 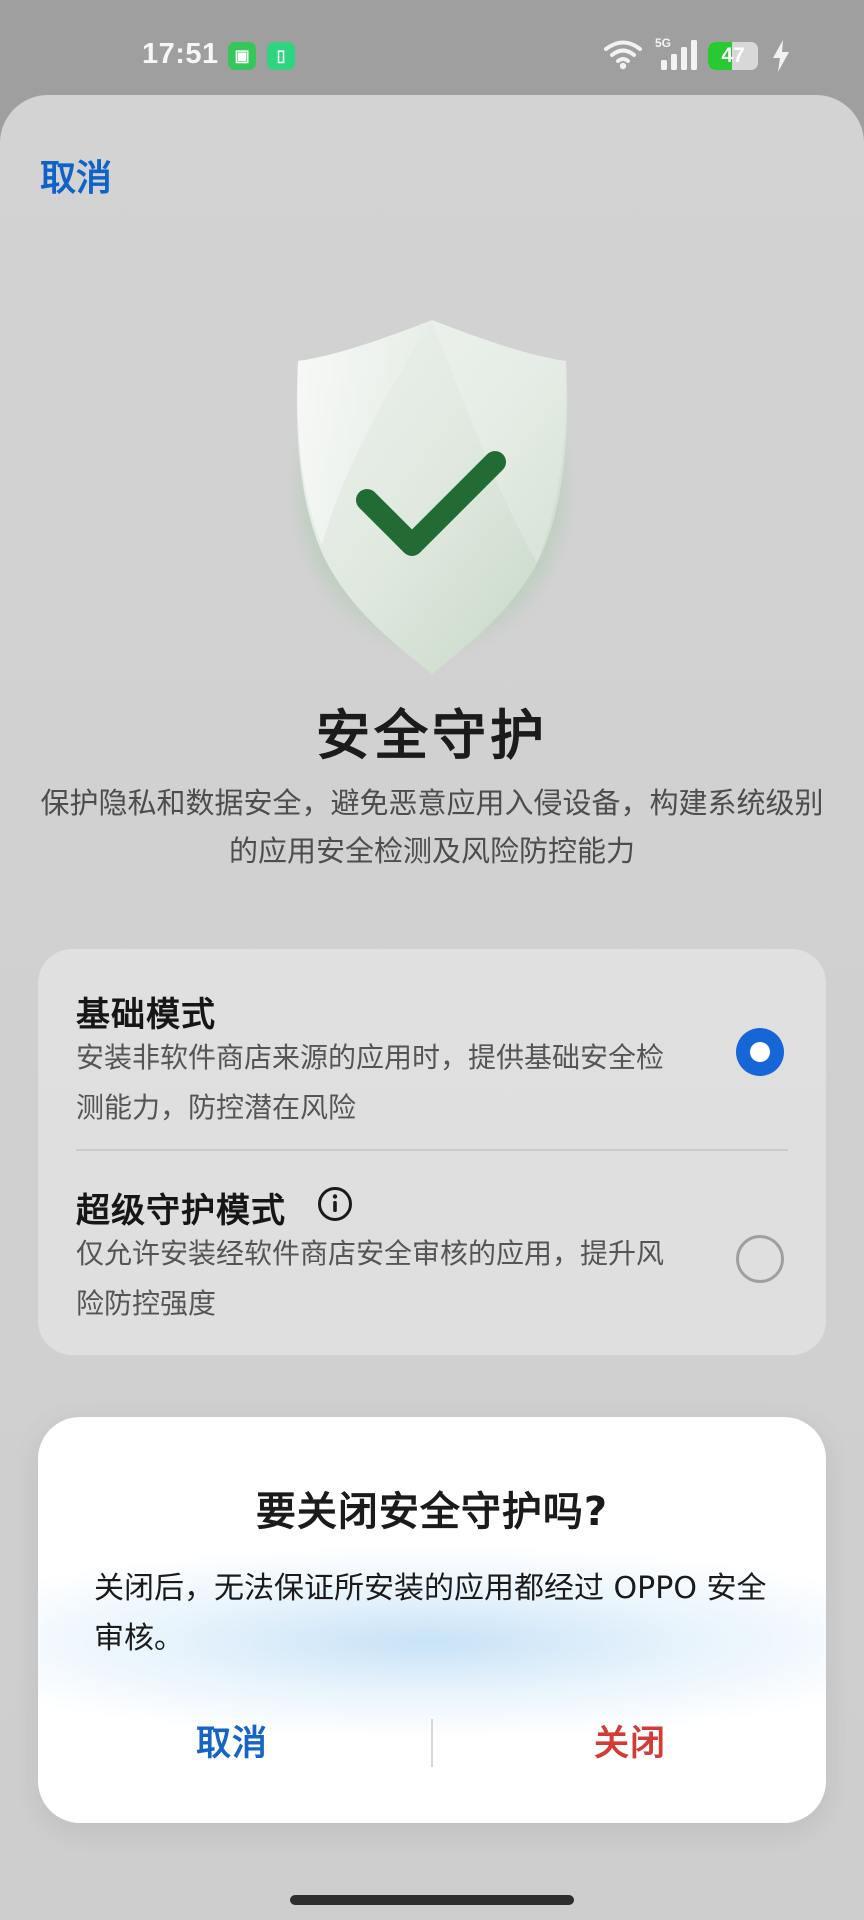 What do you see at coordinates (432, 1900) in the screenshot?
I see `home-indicator` at bounding box center [432, 1900].